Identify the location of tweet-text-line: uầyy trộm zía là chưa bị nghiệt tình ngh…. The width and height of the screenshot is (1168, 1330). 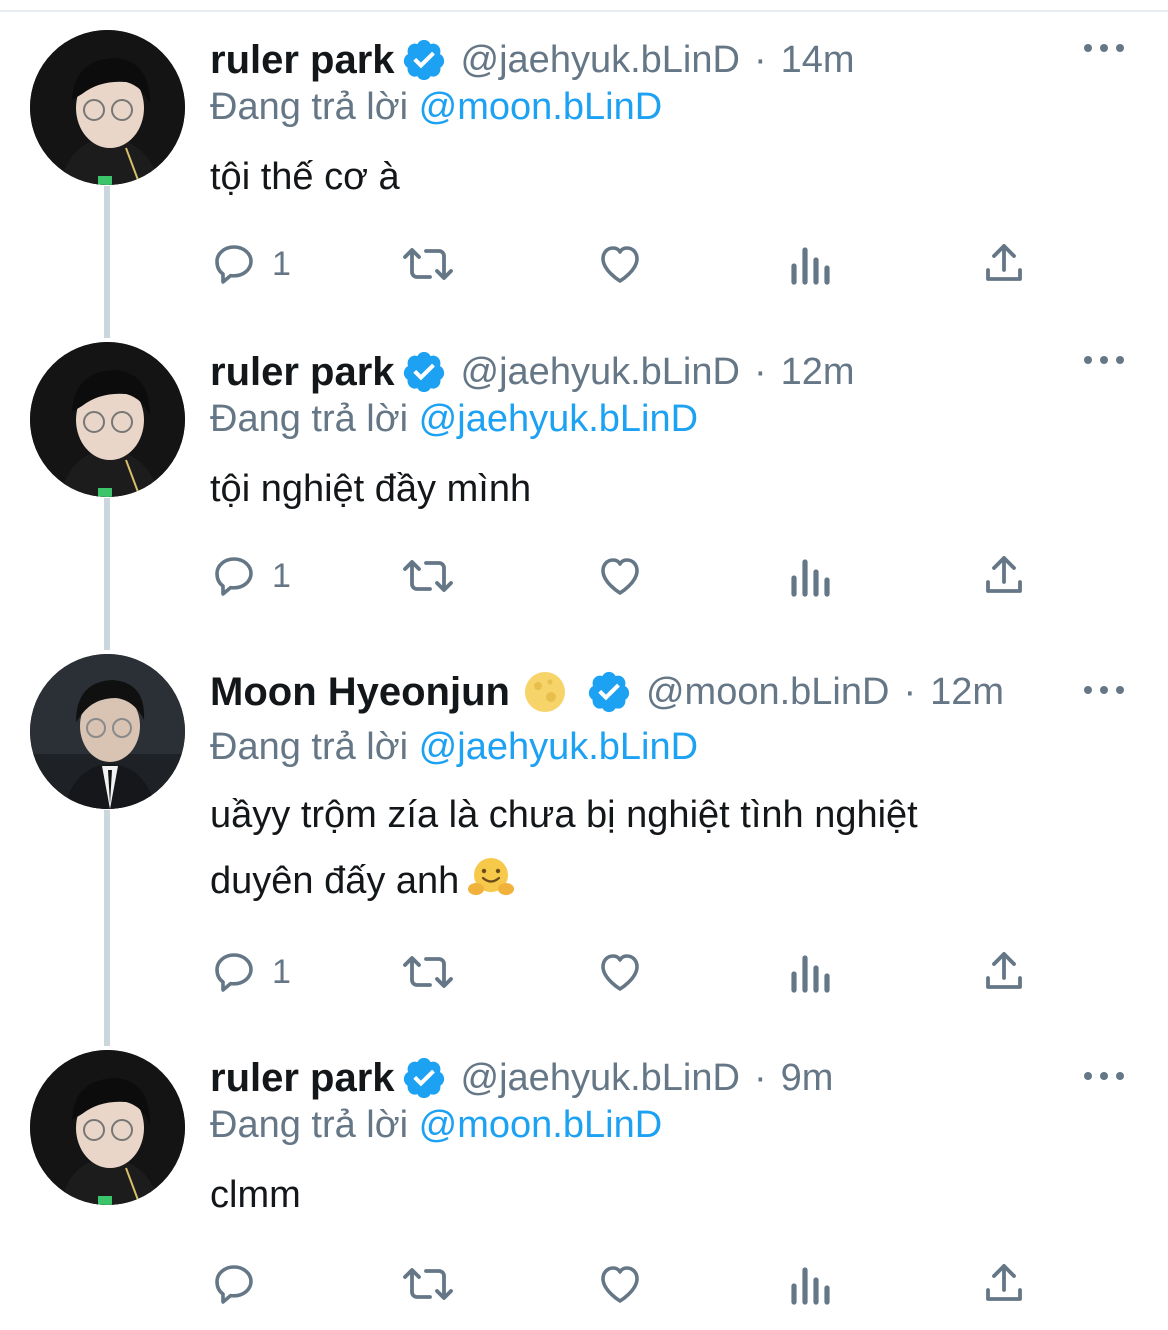
(564, 815).